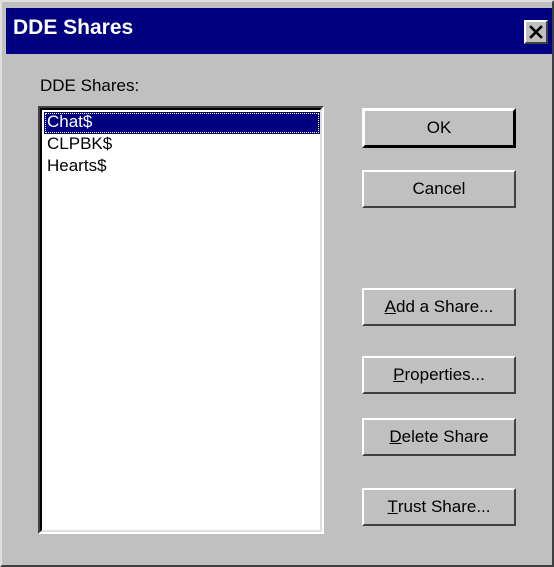  I want to click on delete-share-accel: D, so click(395, 436).